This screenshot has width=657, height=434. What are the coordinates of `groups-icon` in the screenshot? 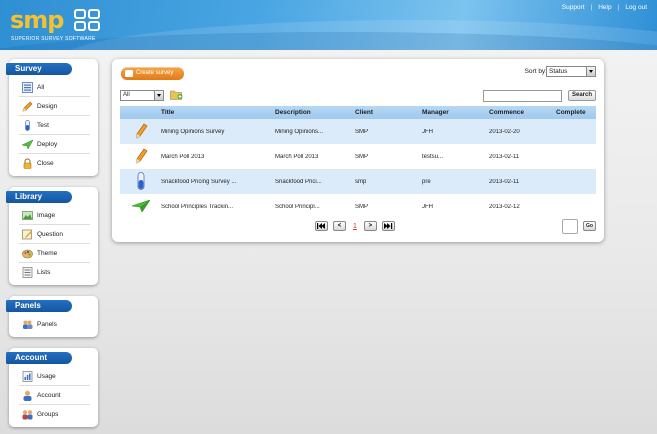 It's located at (27, 414).